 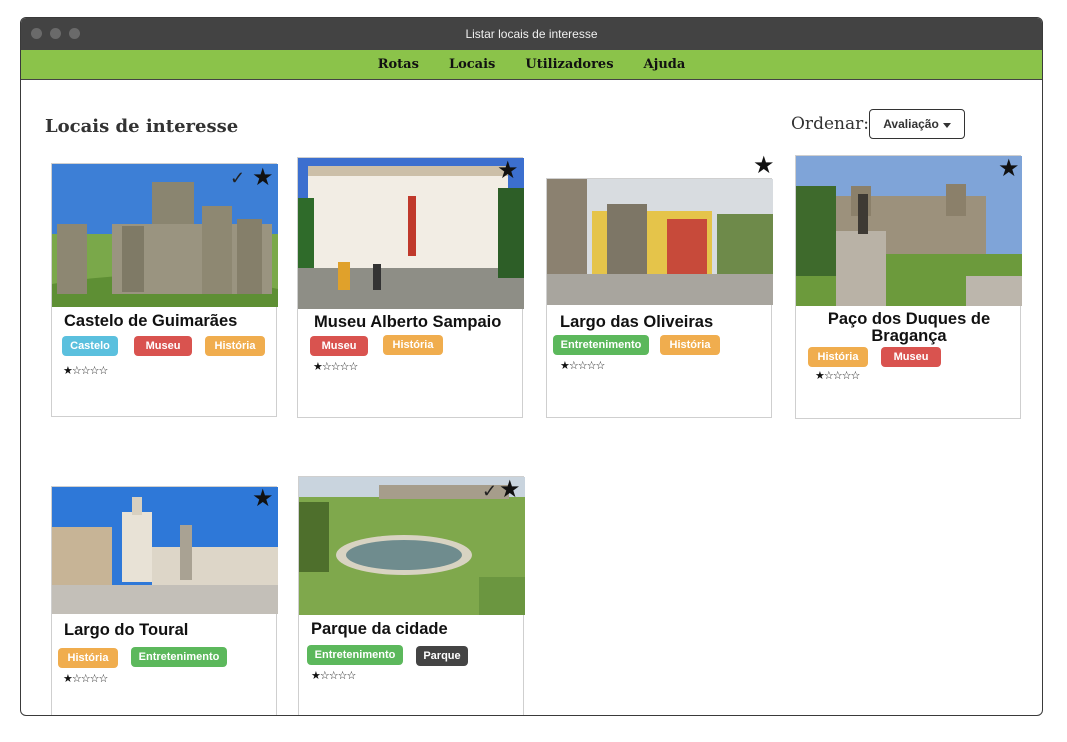 What do you see at coordinates (569, 64) in the screenshot?
I see `nav-item-utilizadores: Utilizadores` at bounding box center [569, 64].